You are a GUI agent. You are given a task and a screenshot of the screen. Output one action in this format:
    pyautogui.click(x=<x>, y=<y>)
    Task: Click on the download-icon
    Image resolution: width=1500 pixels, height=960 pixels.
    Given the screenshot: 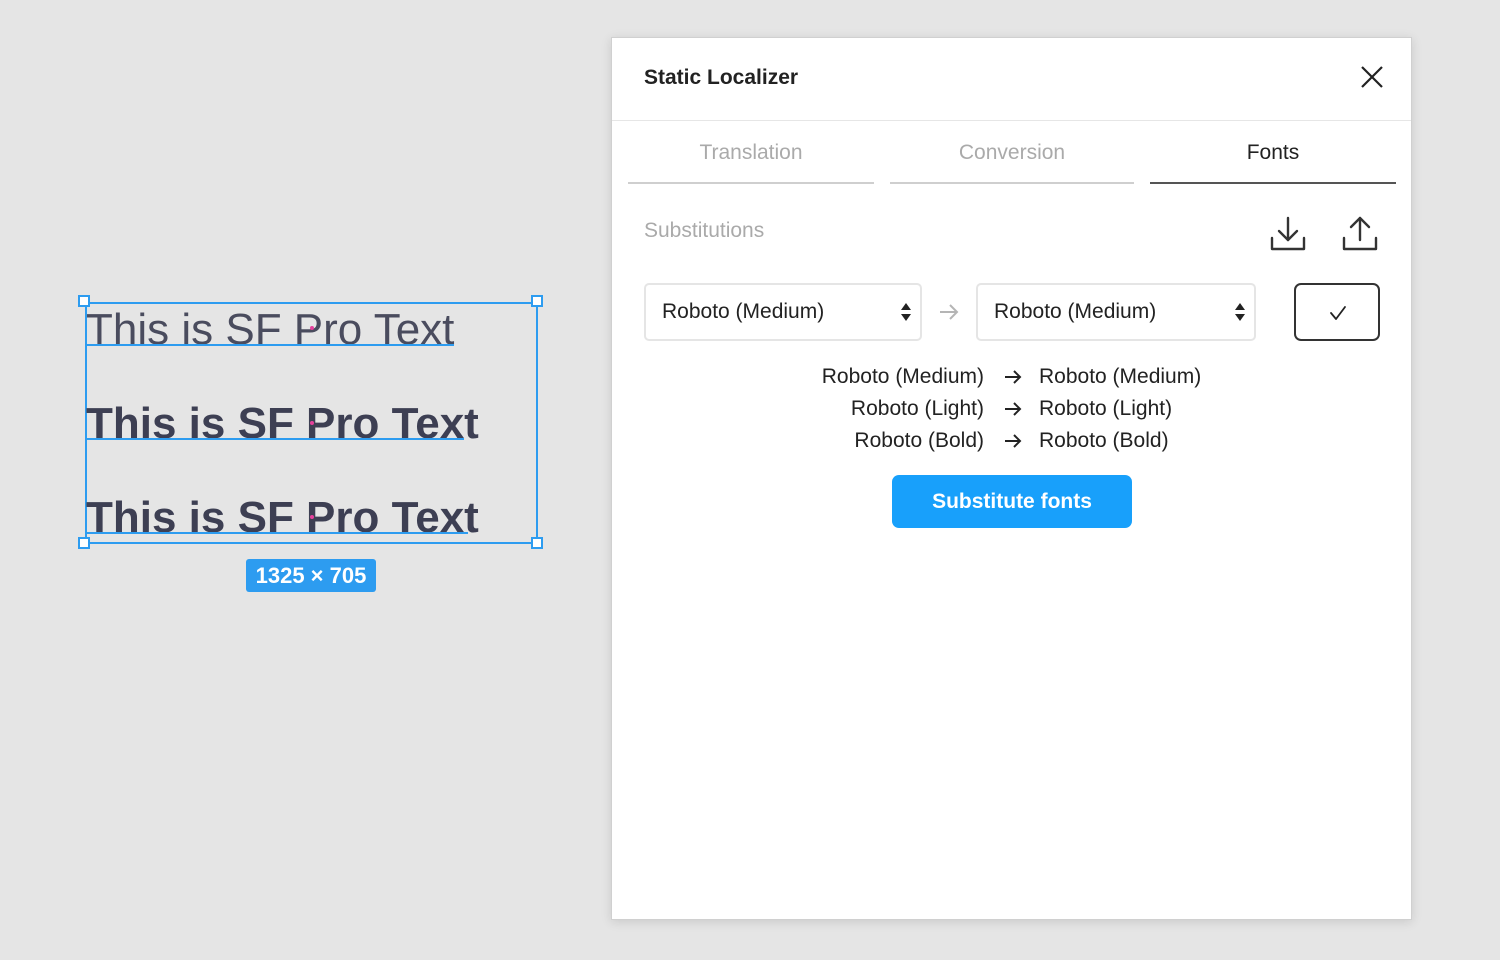 What is the action you would take?
    pyautogui.click(x=1288, y=234)
    